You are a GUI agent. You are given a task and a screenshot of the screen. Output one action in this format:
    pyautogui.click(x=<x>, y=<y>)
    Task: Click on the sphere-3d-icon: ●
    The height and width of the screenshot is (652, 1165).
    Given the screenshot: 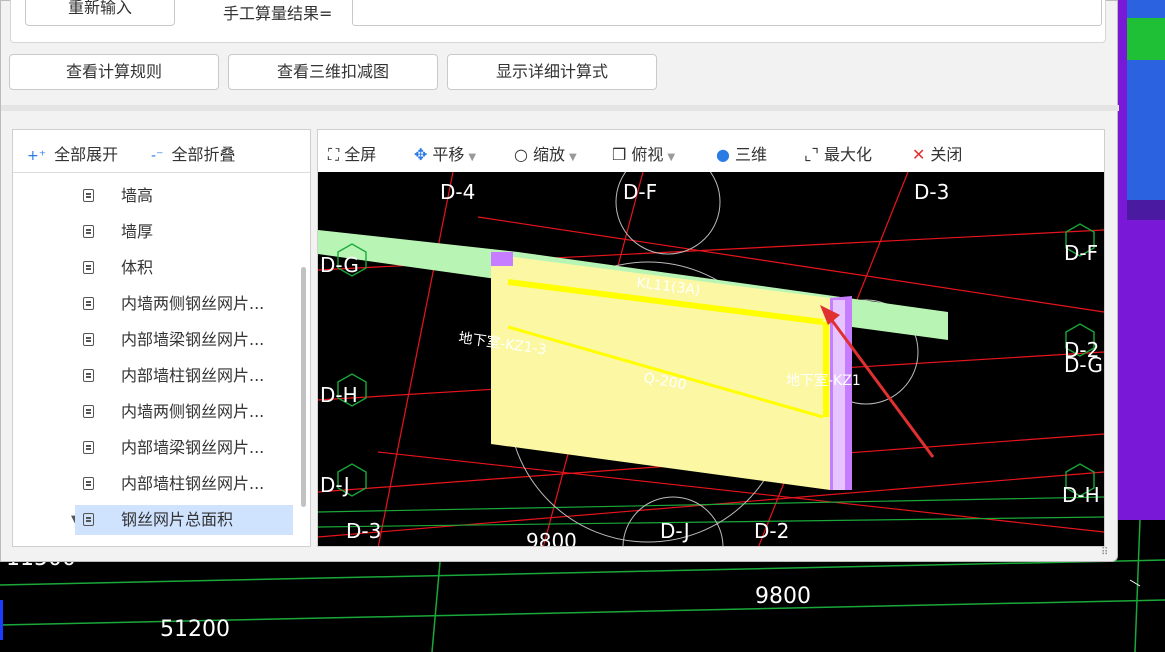 What is the action you would take?
    pyautogui.click(x=723, y=154)
    